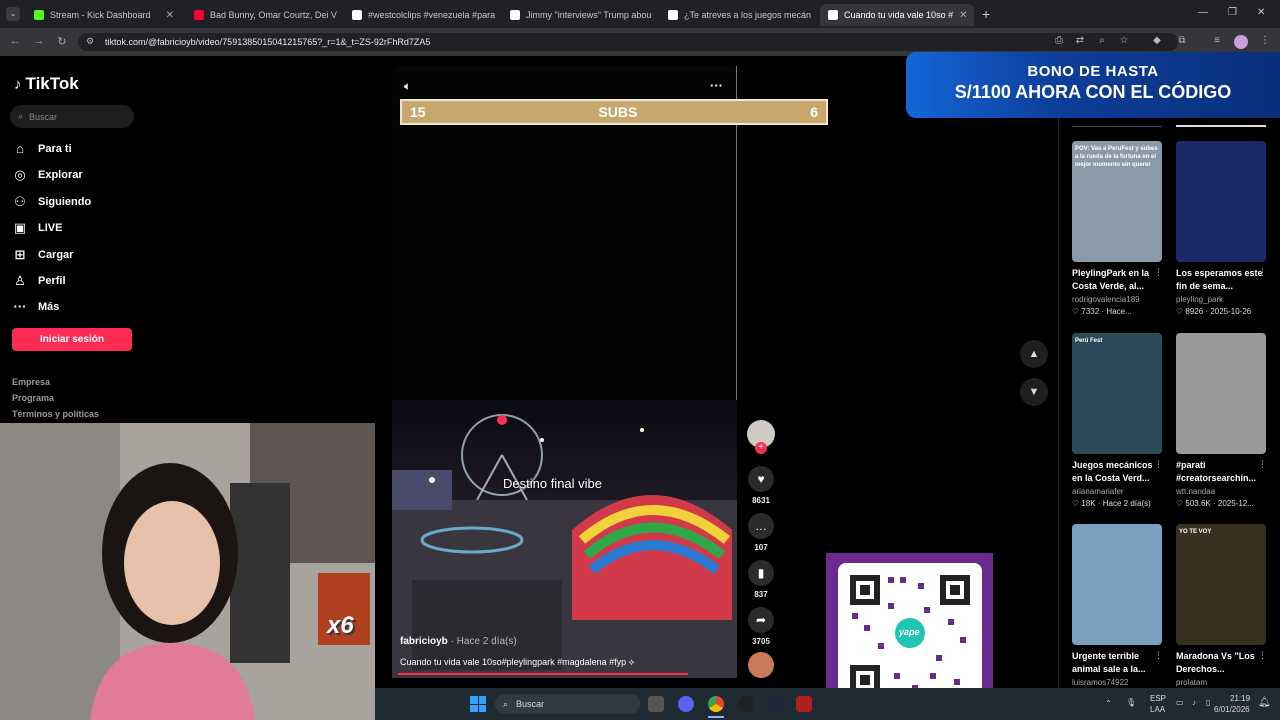 The width and height of the screenshot is (1280, 720). Describe the element at coordinates (567, 704) in the screenshot. I see `taskbar-search-input: ⌕ Buscar` at that location.